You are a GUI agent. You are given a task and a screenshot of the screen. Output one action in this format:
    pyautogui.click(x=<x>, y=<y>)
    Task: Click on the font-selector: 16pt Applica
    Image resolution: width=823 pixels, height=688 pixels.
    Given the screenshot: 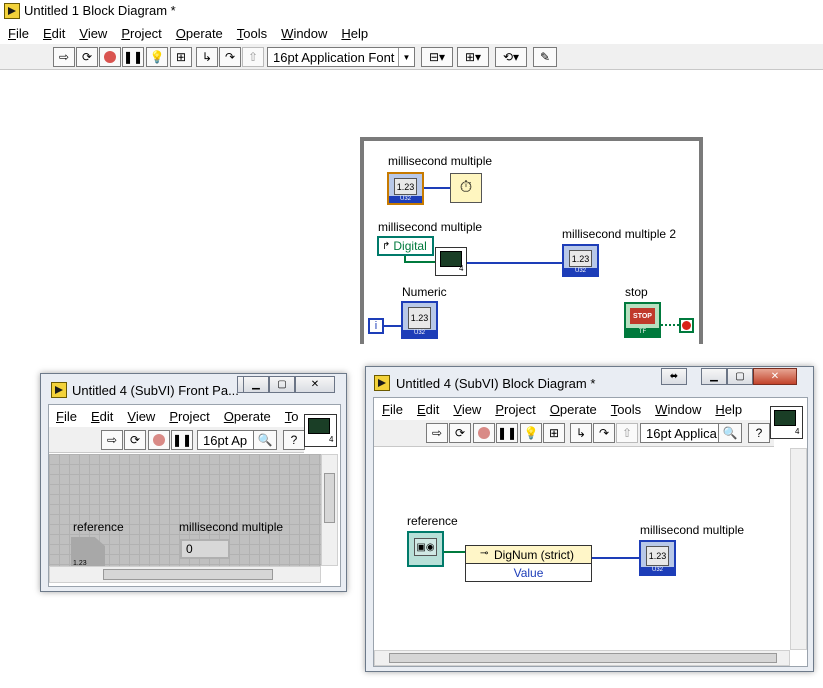 What is the action you would take?
    pyautogui.click(x=680, y=433)
    